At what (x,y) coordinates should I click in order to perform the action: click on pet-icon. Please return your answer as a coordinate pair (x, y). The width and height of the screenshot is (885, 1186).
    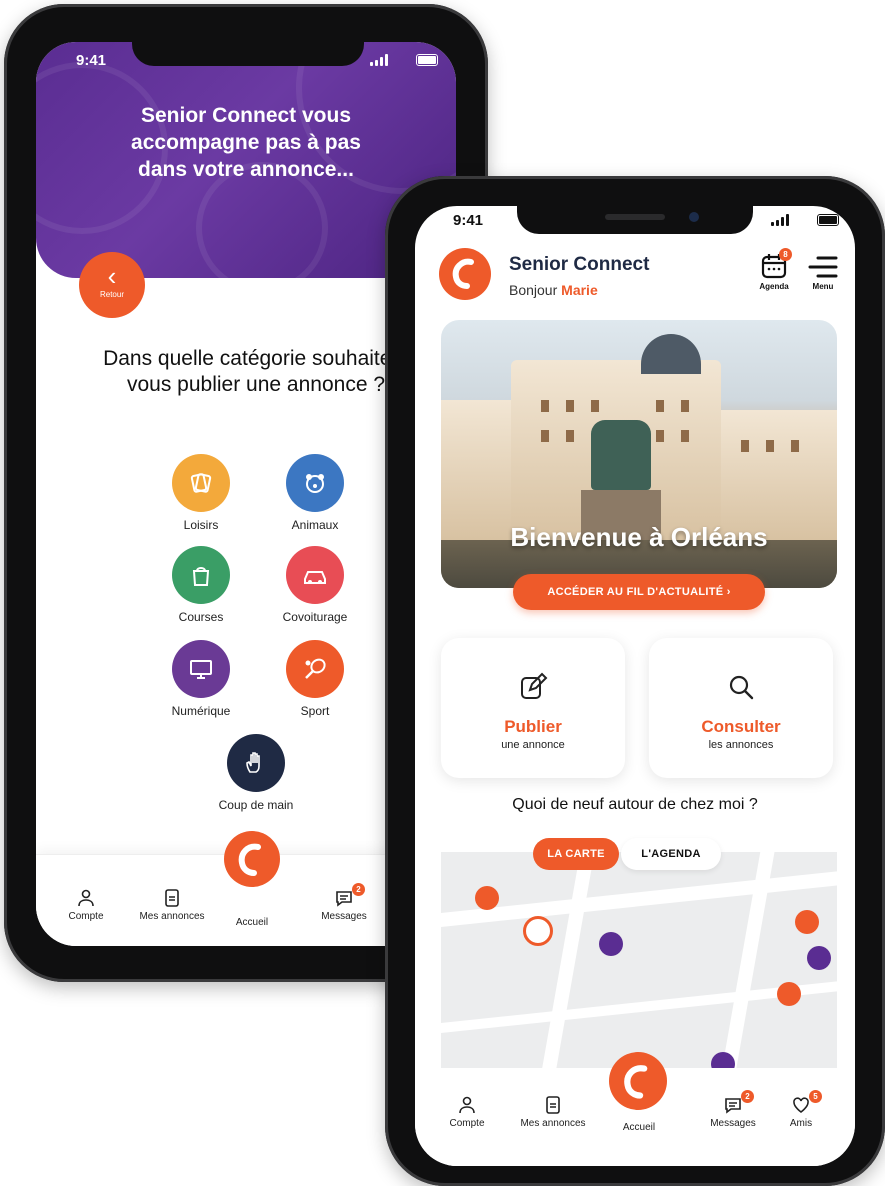
    Looking at the image, I should click on (315, 483).